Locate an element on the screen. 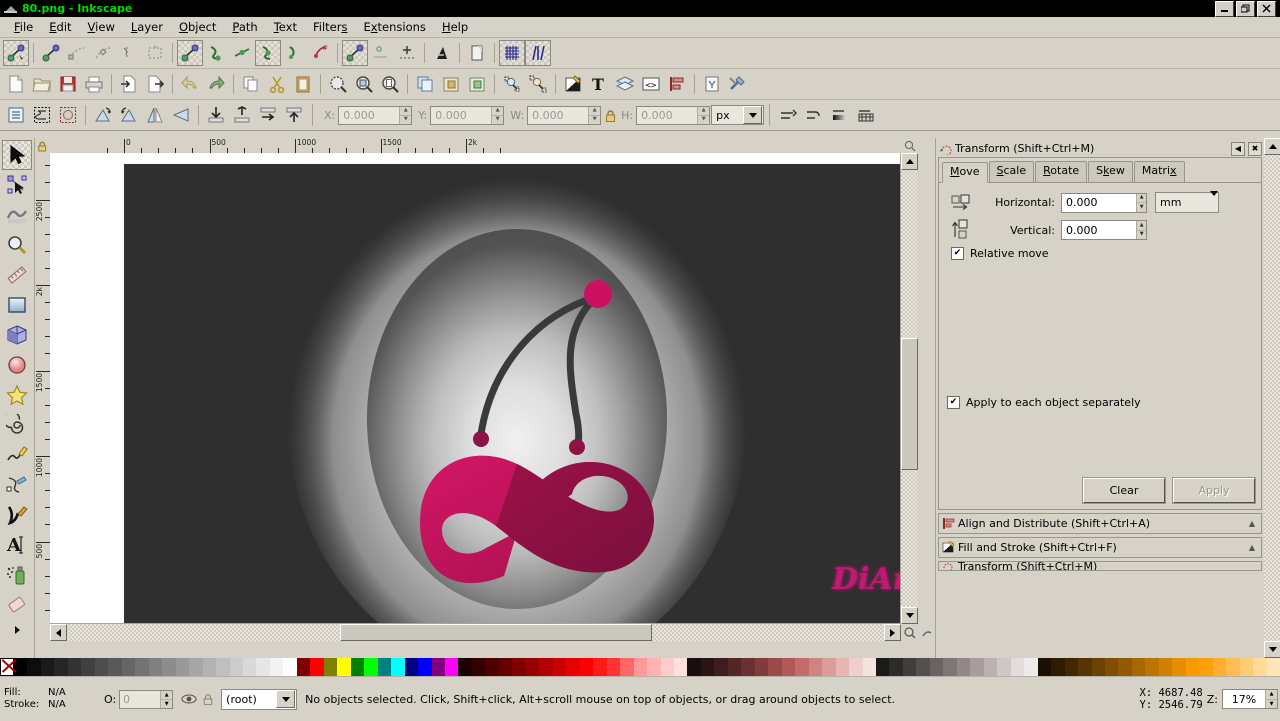 This screenshot has width=1280, height=721. spiral-tool is located at coordinates (17, 425).